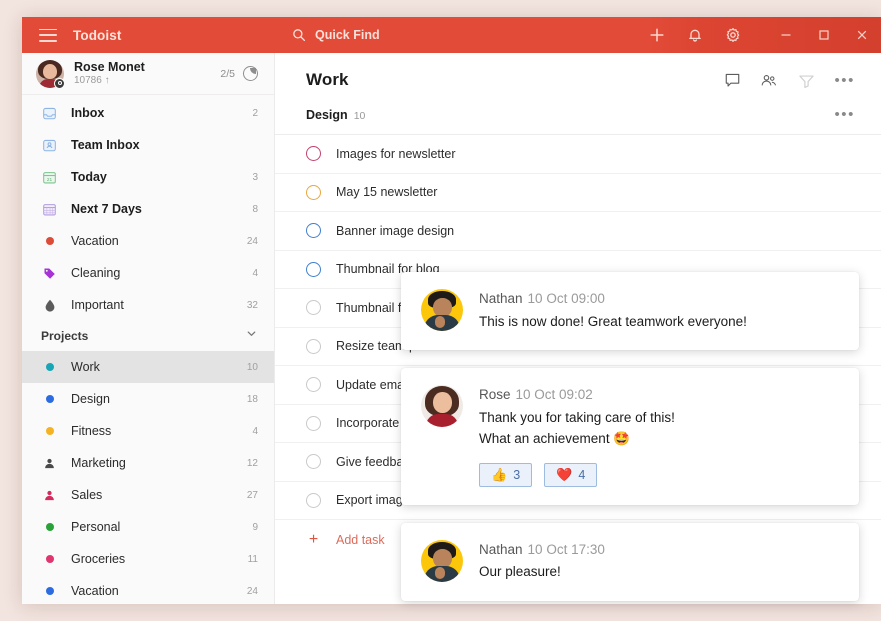 The width and height of the screenshot is (881, 621). I want to click on daily-goal-progress: 2/5, so click(227, 73).